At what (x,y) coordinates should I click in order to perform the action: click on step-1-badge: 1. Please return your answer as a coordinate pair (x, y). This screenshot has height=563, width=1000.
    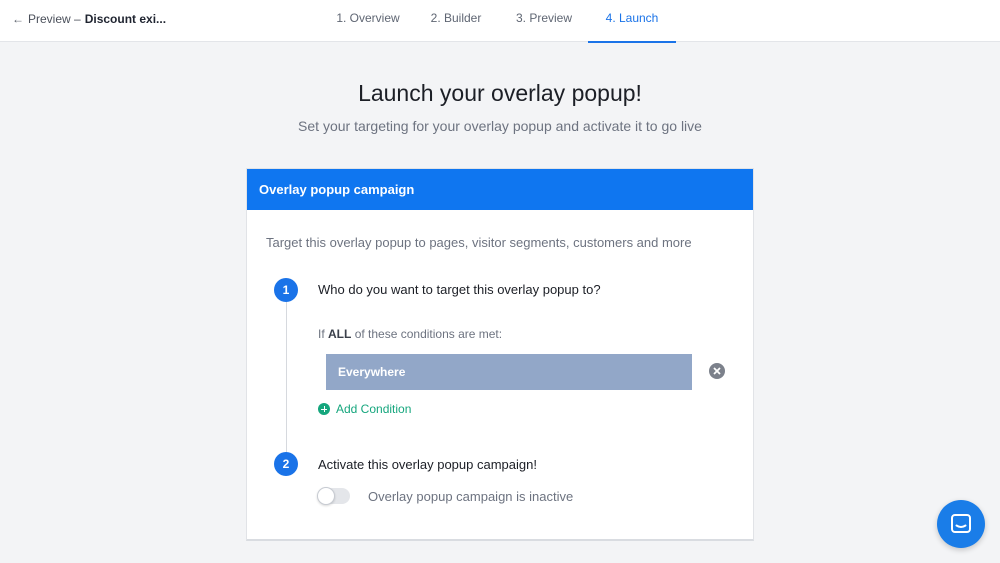
    Looking at the image, I should click on (286, 290).